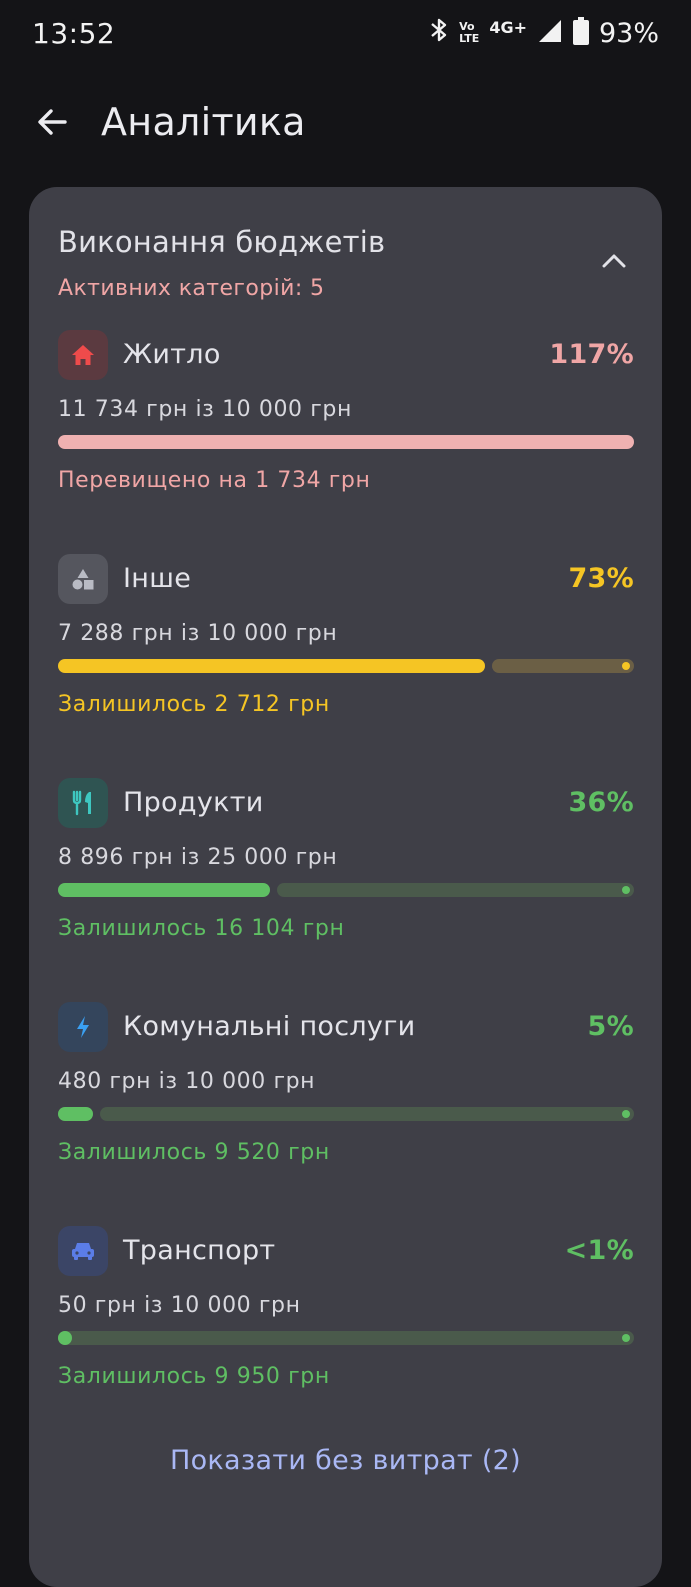 The width and height of the screenshot is (691, 1587). I want to click on app-bar: Аналітика, so click(345, 126).